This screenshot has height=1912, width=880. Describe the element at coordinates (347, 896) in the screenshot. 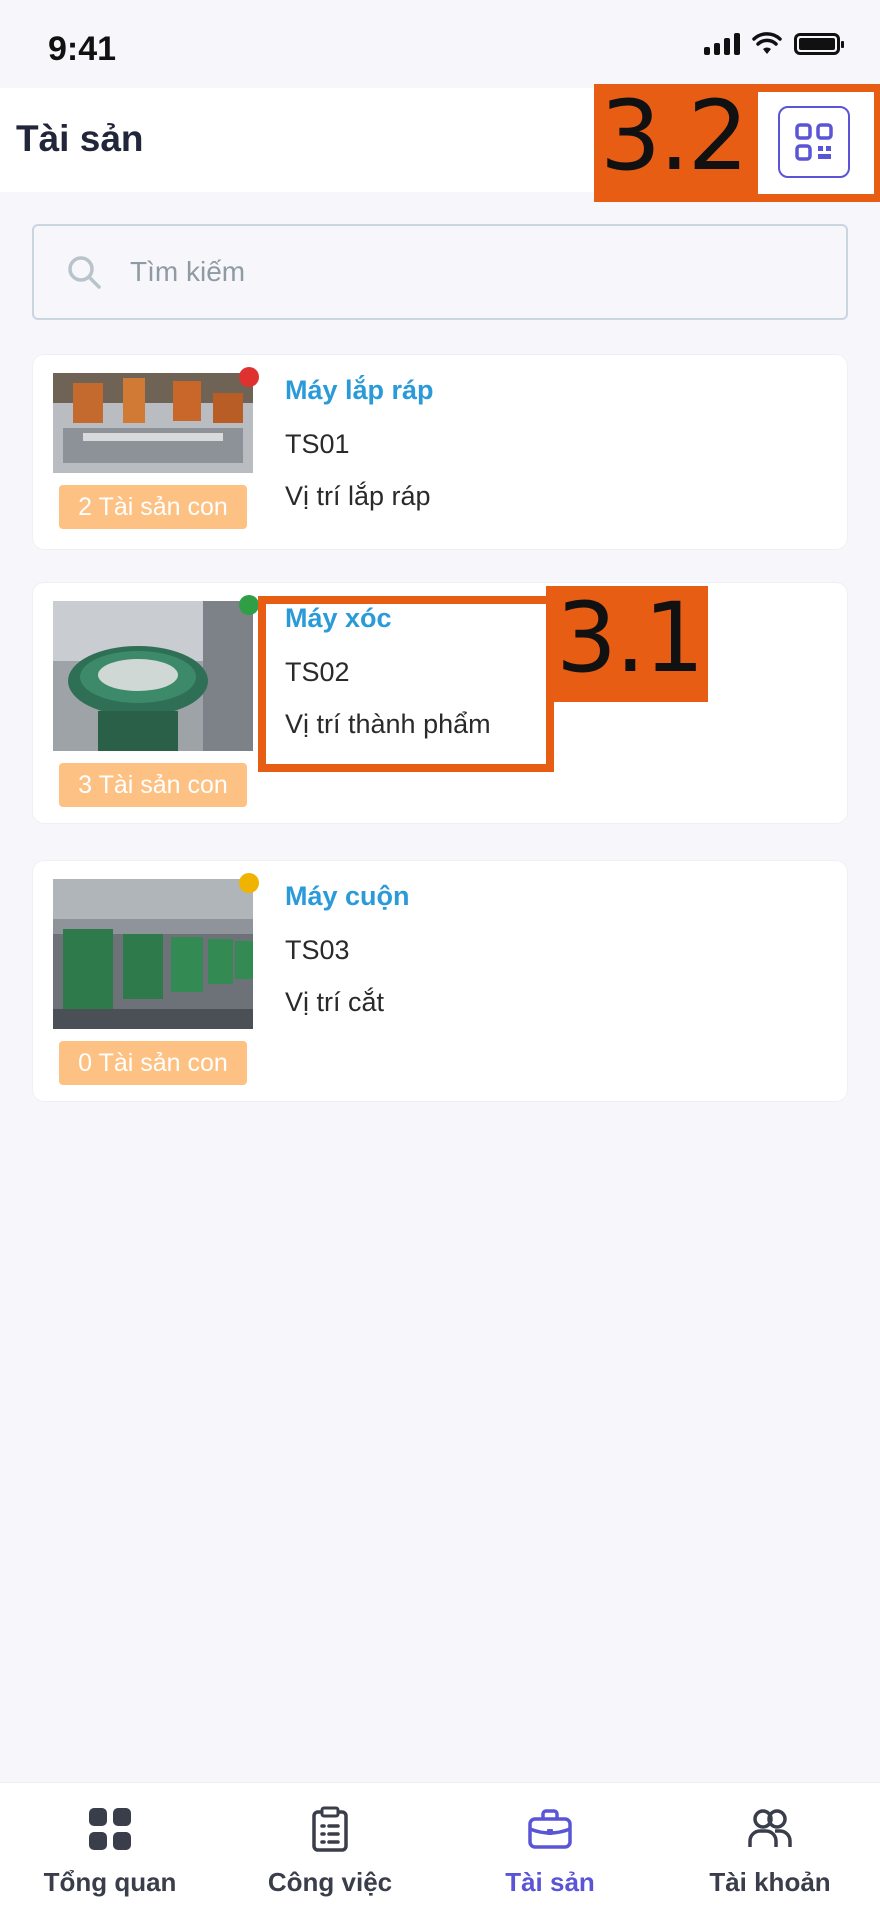

I see `asset-name: Máy cuộn` at that location.